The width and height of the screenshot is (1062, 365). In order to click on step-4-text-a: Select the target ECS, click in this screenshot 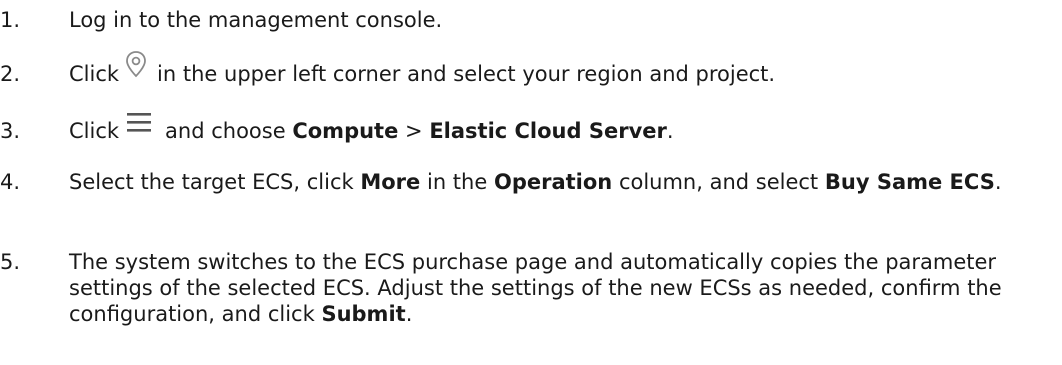, I will do `click(211, 182)`.